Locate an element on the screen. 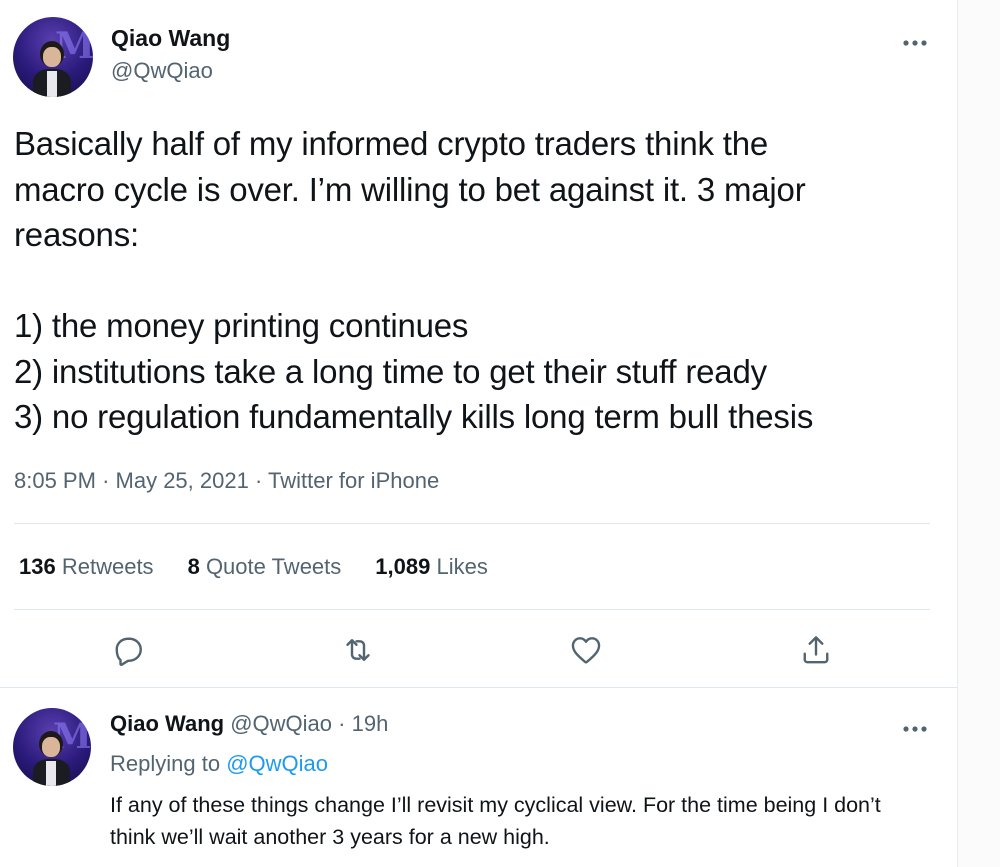  avatar: M is located at coordinates (53, 57).